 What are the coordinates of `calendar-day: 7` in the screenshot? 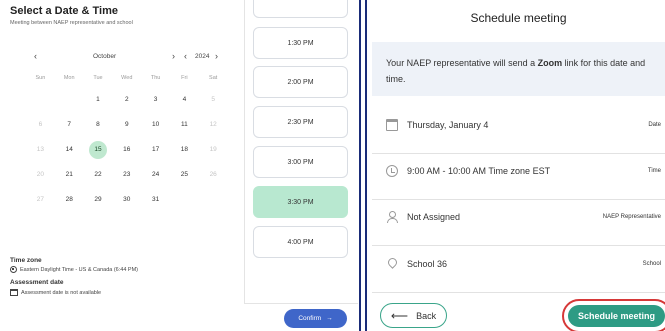 It's located at (69, 124).